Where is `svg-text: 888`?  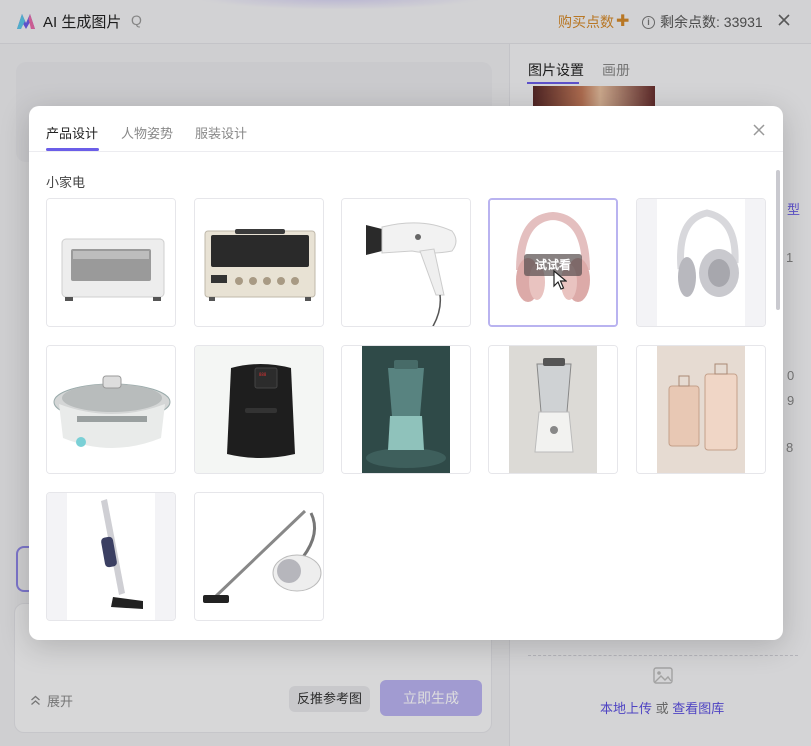
svg-text: 888 is located at coordinates (263, 374).